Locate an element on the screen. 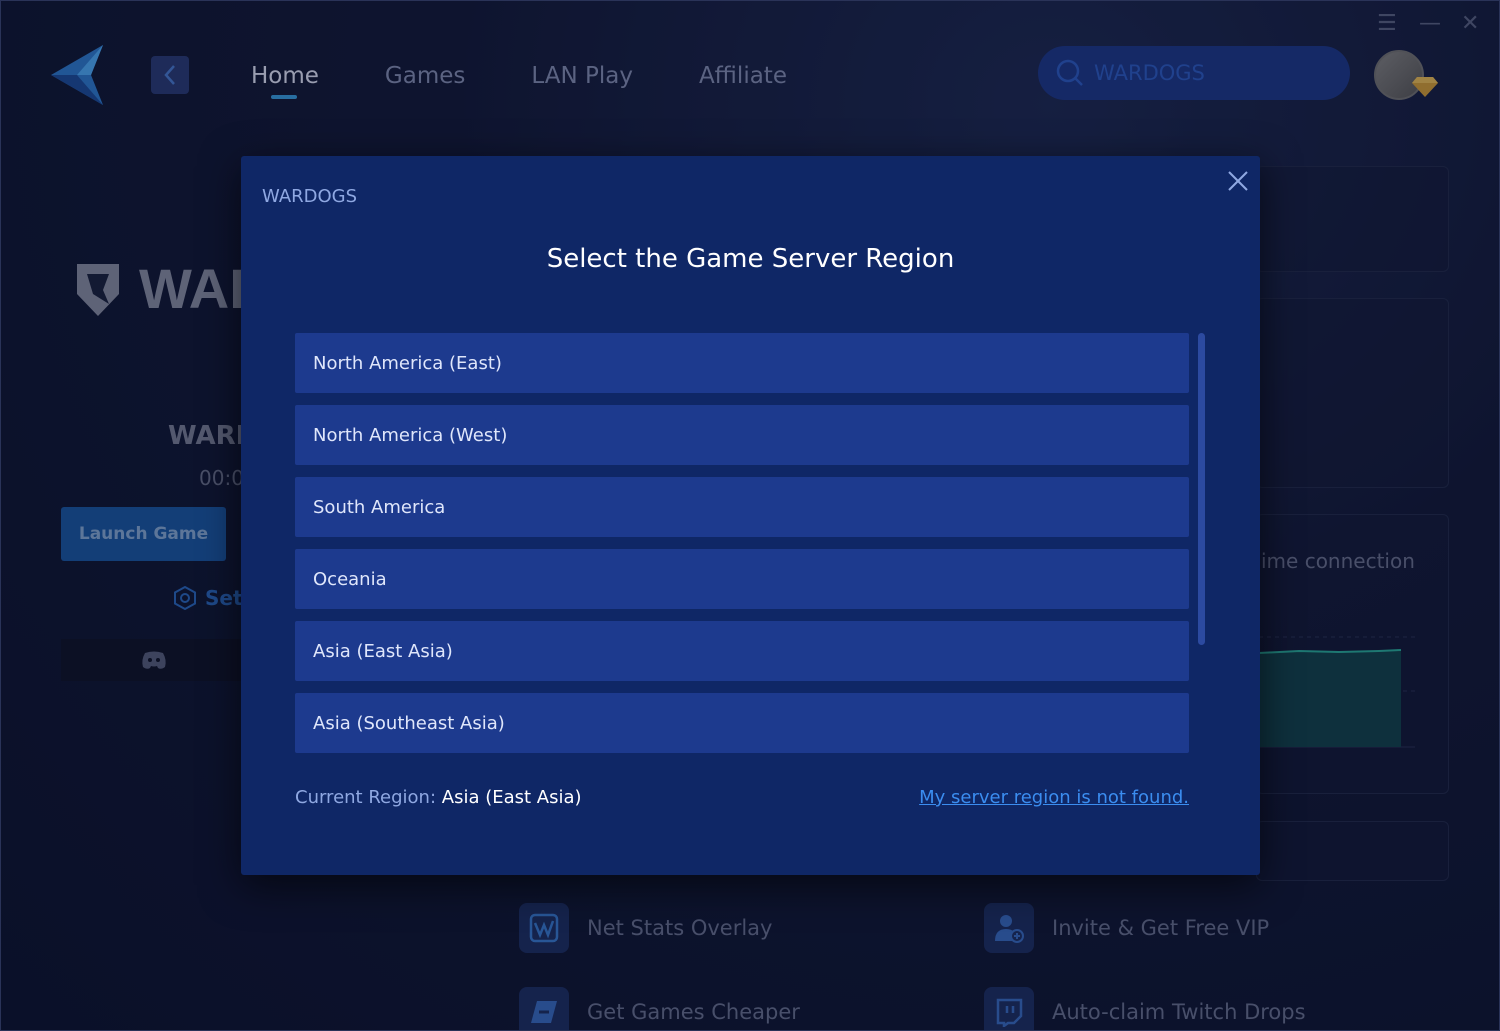 The width and height of the screenshot is (1500, 1031). region-option: South America is located at coordinates (742, 507).